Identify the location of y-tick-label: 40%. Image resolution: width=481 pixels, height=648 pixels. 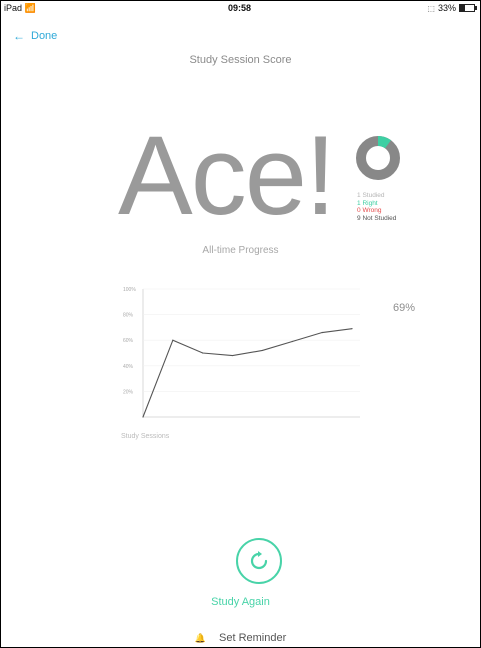
(128, 367).